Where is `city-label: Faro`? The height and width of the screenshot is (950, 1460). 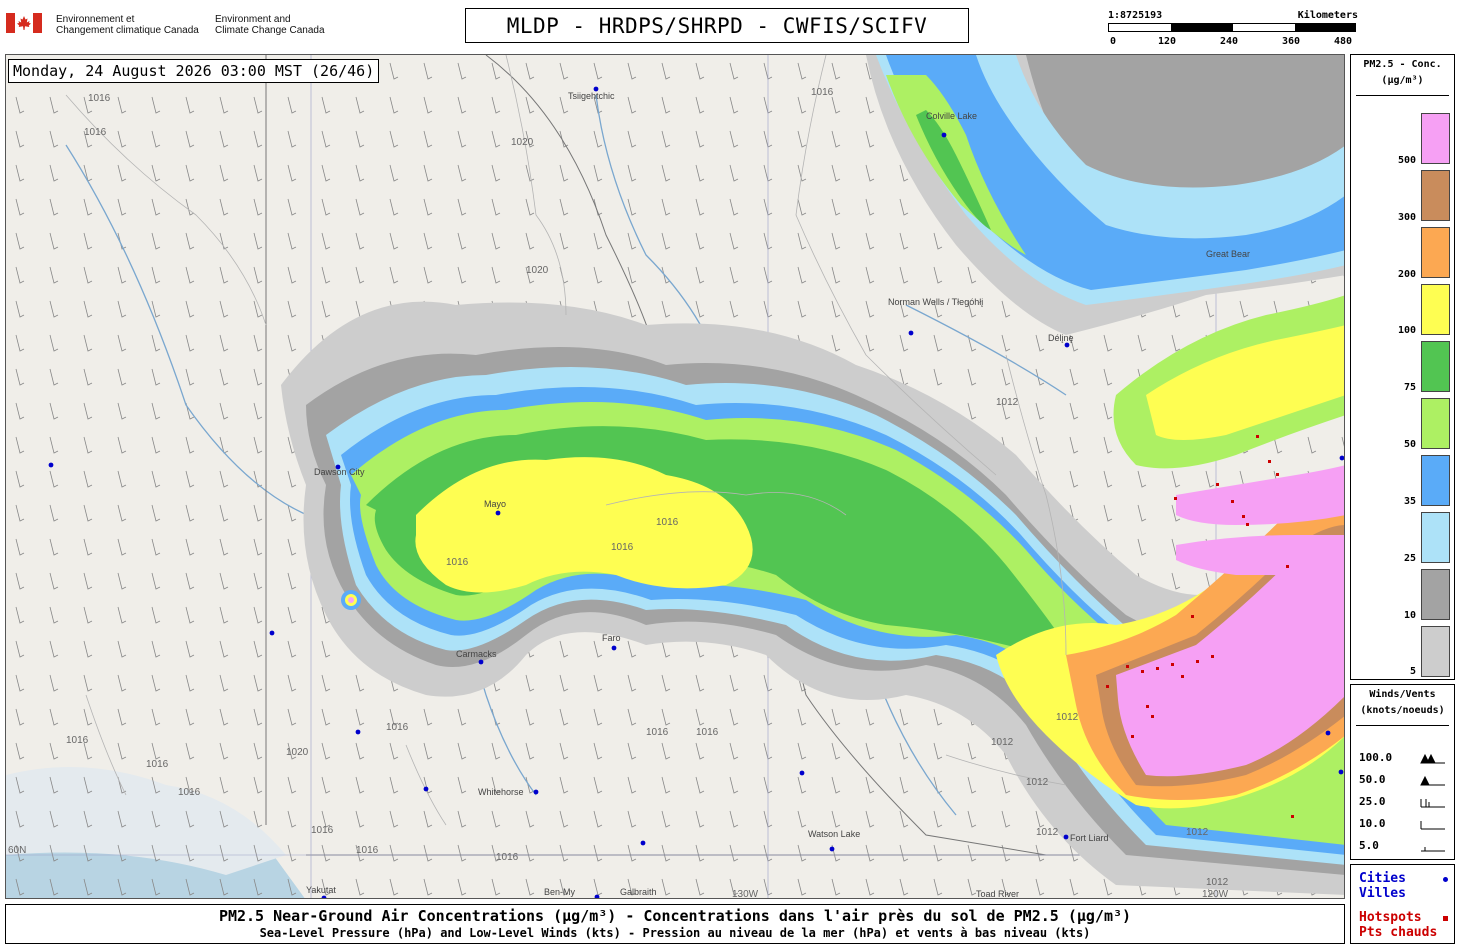
city-label: Faro is located at coordinates (611, 638).